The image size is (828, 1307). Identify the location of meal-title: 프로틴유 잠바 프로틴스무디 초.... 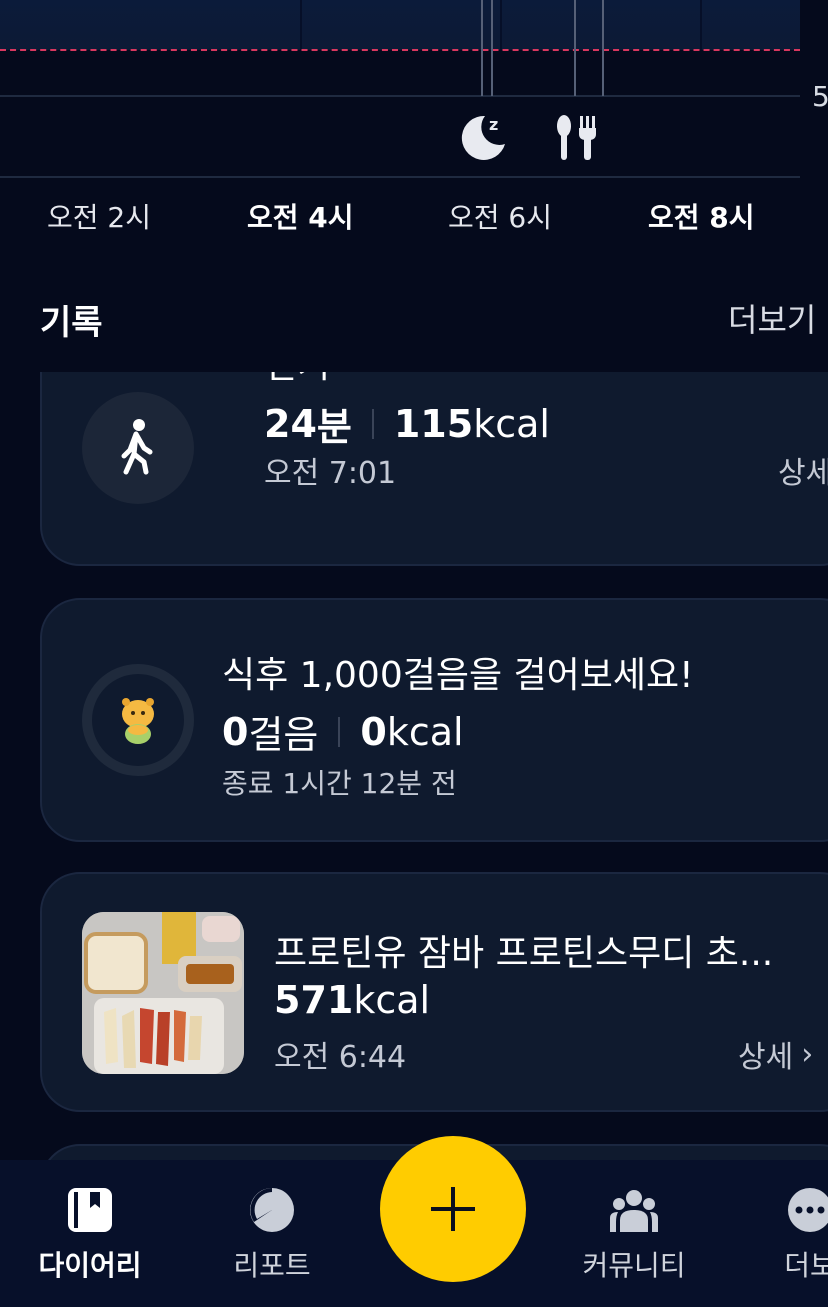
(524, 953).